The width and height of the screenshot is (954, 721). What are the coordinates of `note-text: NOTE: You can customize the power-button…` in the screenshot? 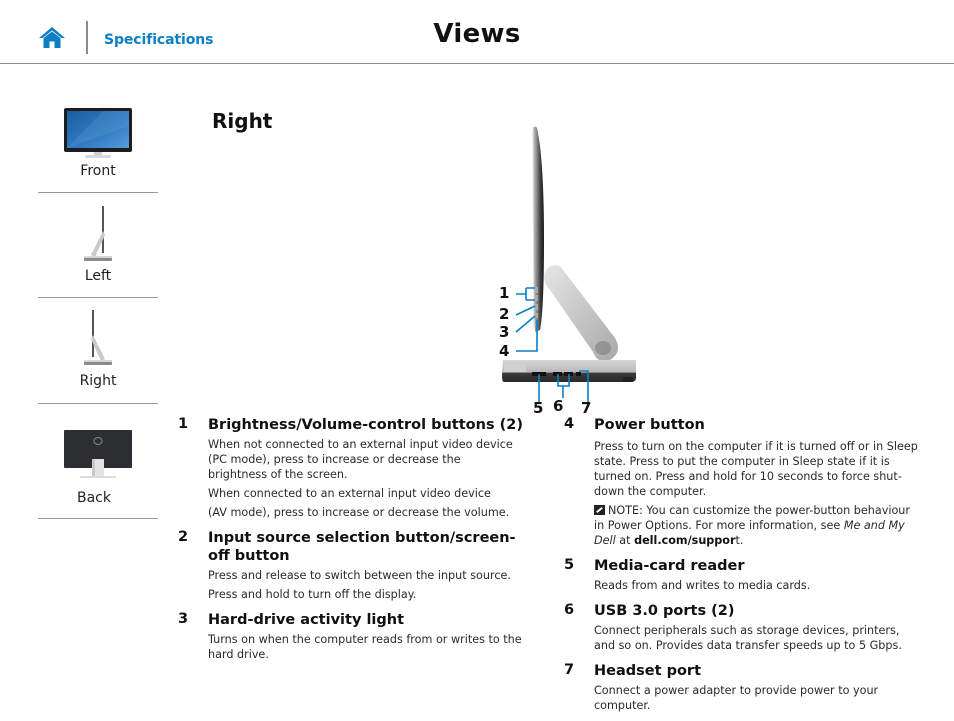 It's located at (756, 525).